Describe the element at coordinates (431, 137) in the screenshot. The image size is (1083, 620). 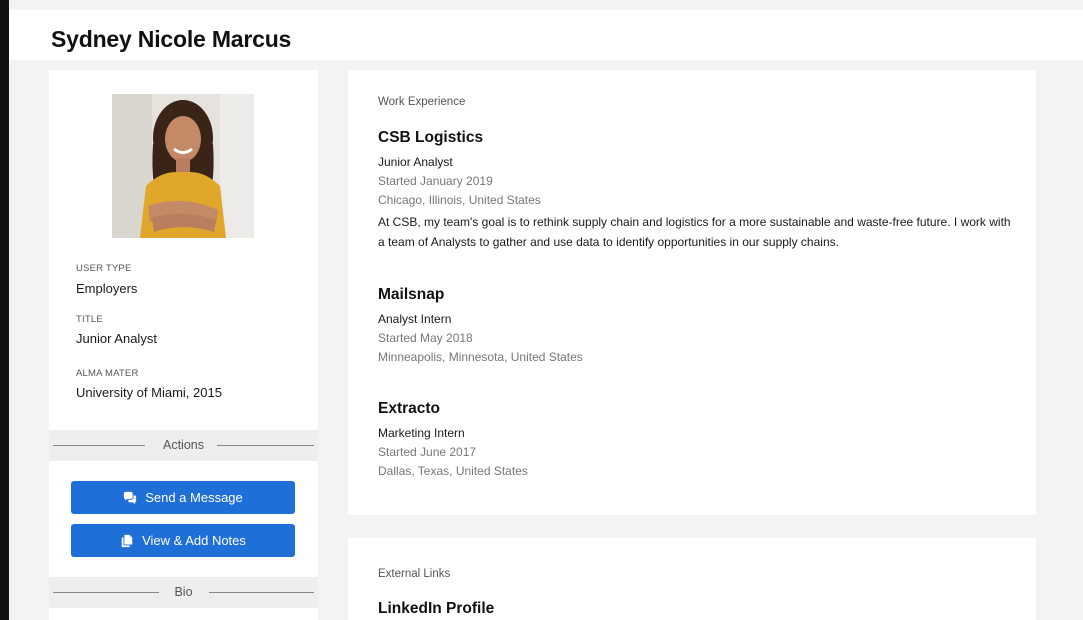
I see `job-company: CSB Logistics` at that location.